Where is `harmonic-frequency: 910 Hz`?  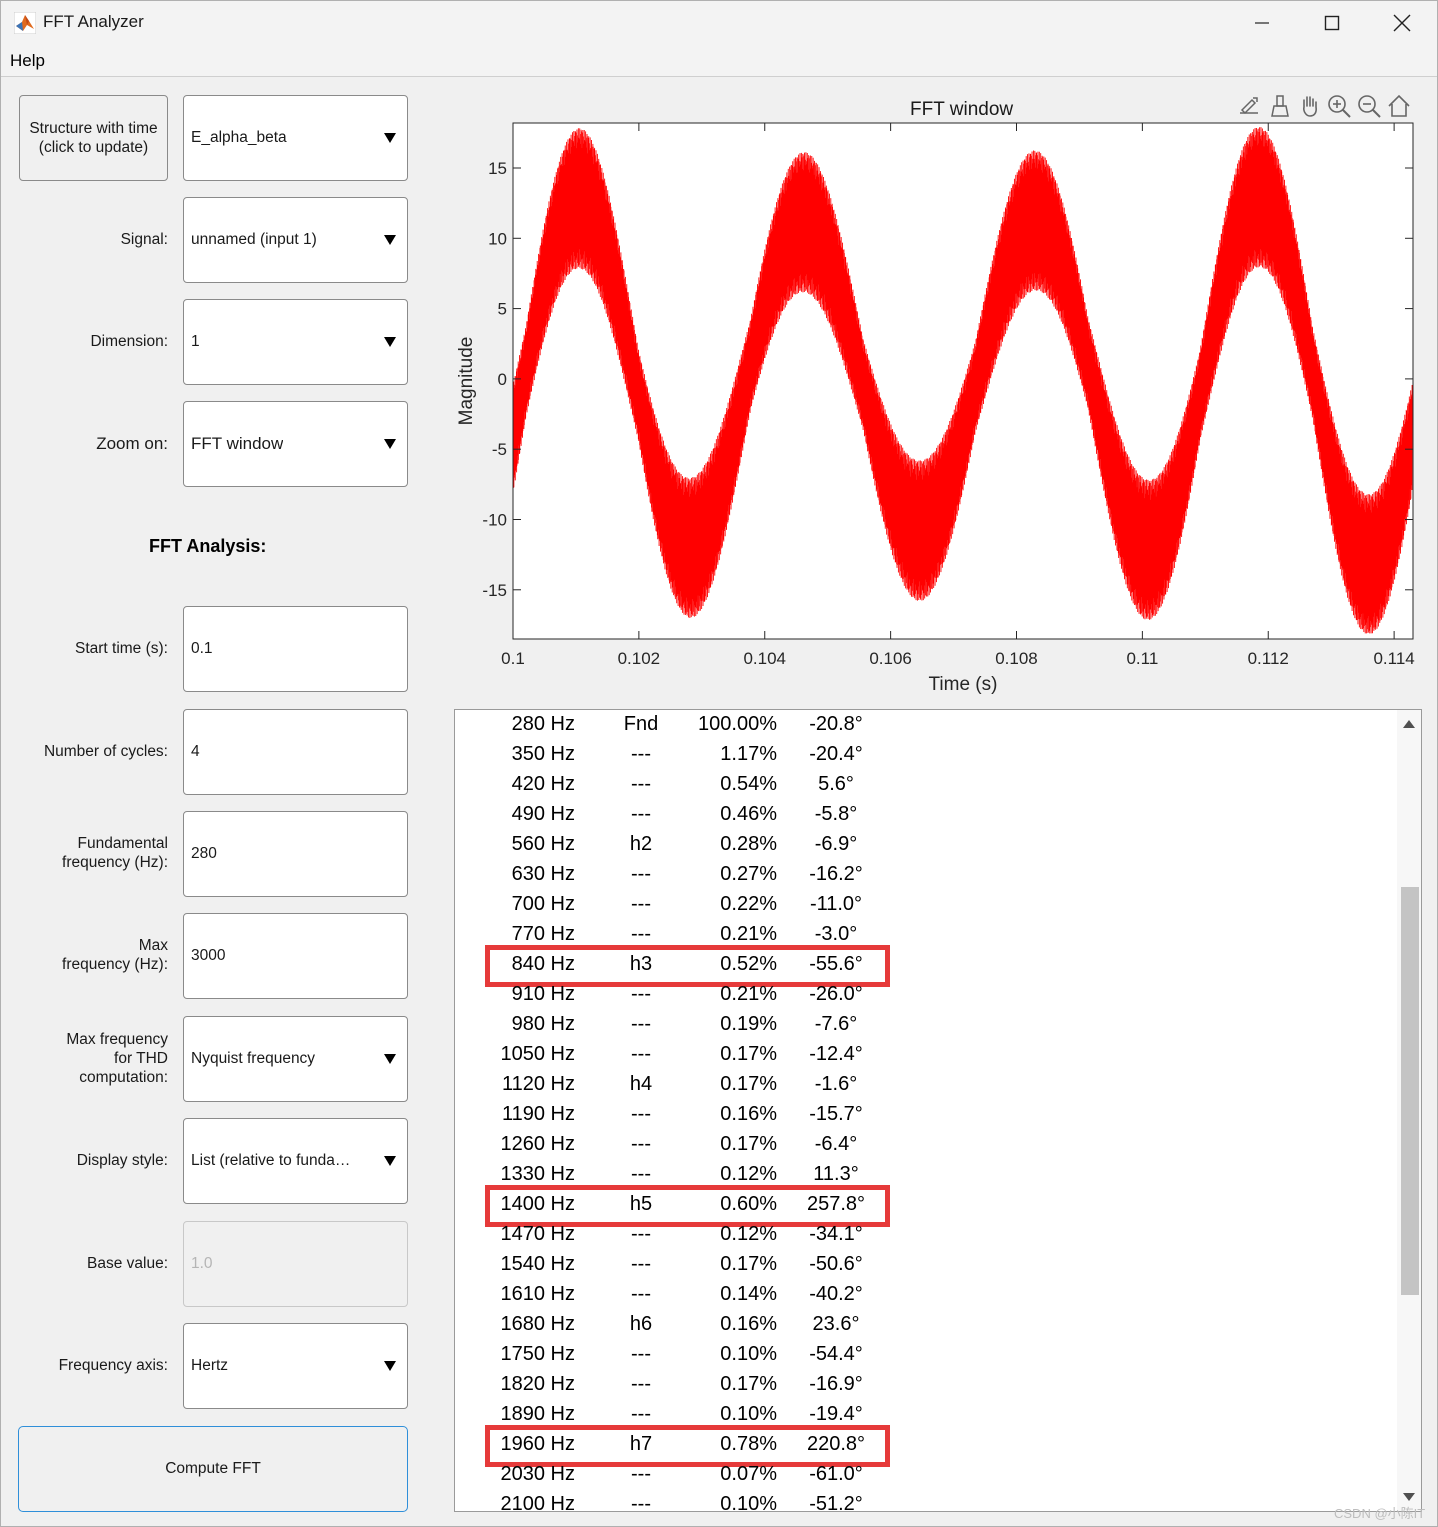
harmonic-frequency: 910 Hz is located at coordinates (543, 994).